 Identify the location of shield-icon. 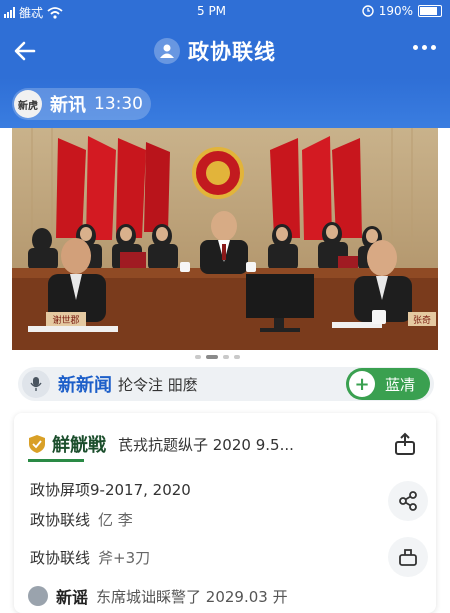
(37, 444).